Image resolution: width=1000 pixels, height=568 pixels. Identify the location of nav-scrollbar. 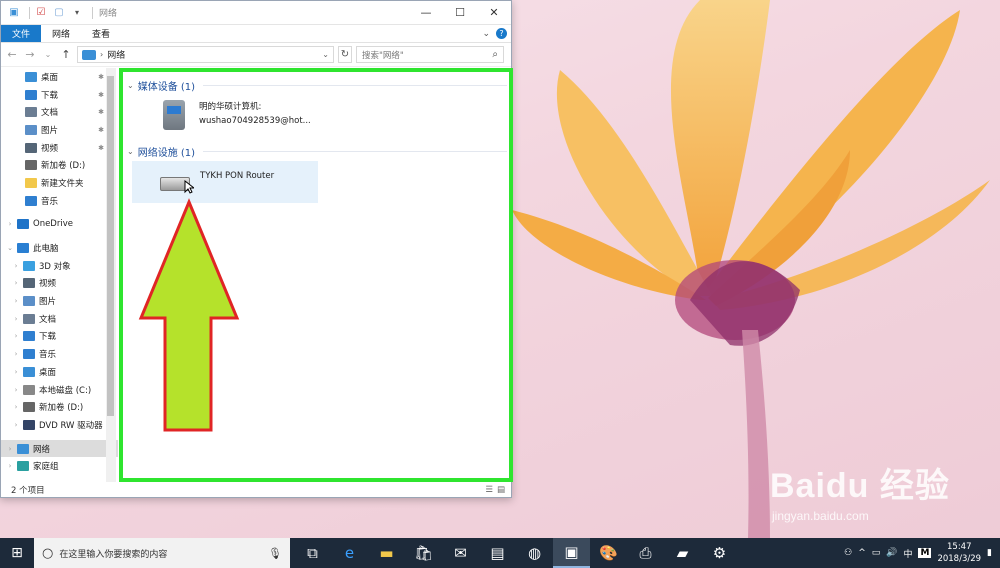
(111, 275).